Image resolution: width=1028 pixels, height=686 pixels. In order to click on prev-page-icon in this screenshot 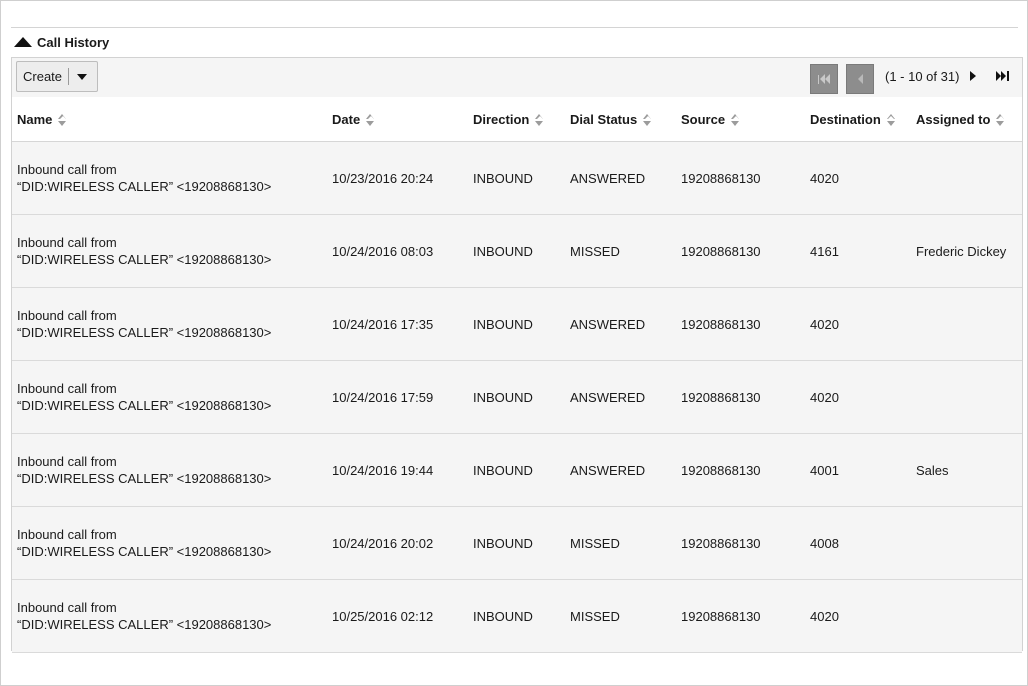, I will do `click(860, 79)`.